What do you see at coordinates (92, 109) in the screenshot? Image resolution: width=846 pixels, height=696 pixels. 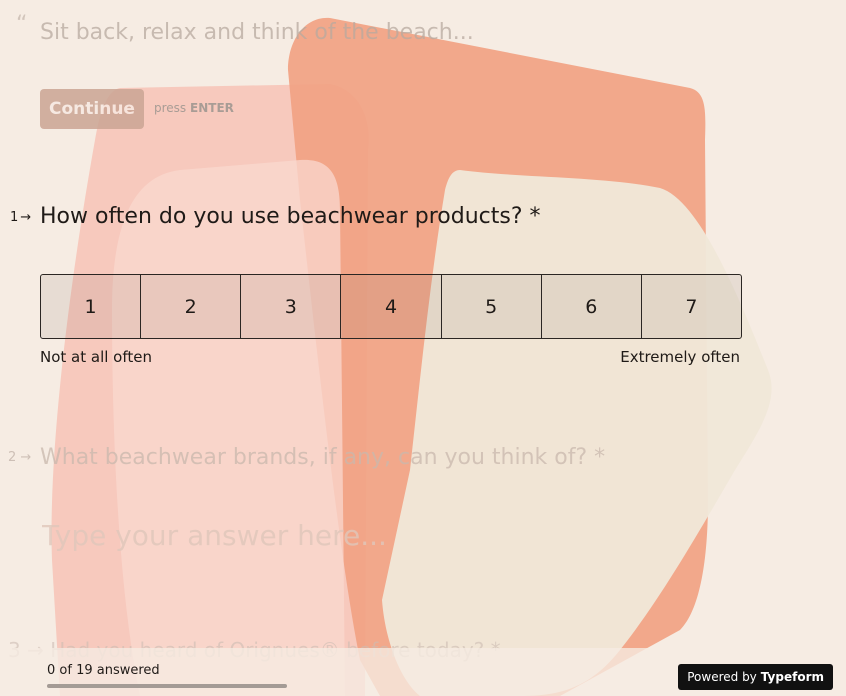 I see `continue-button: Continue` at bounding box center [92, 109].